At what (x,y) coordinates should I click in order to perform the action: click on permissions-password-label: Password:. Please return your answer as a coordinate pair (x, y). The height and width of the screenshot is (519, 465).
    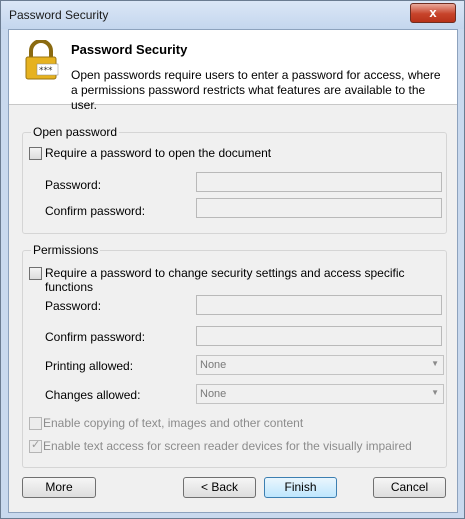
    Looking at the image, I should click on (73, 306).